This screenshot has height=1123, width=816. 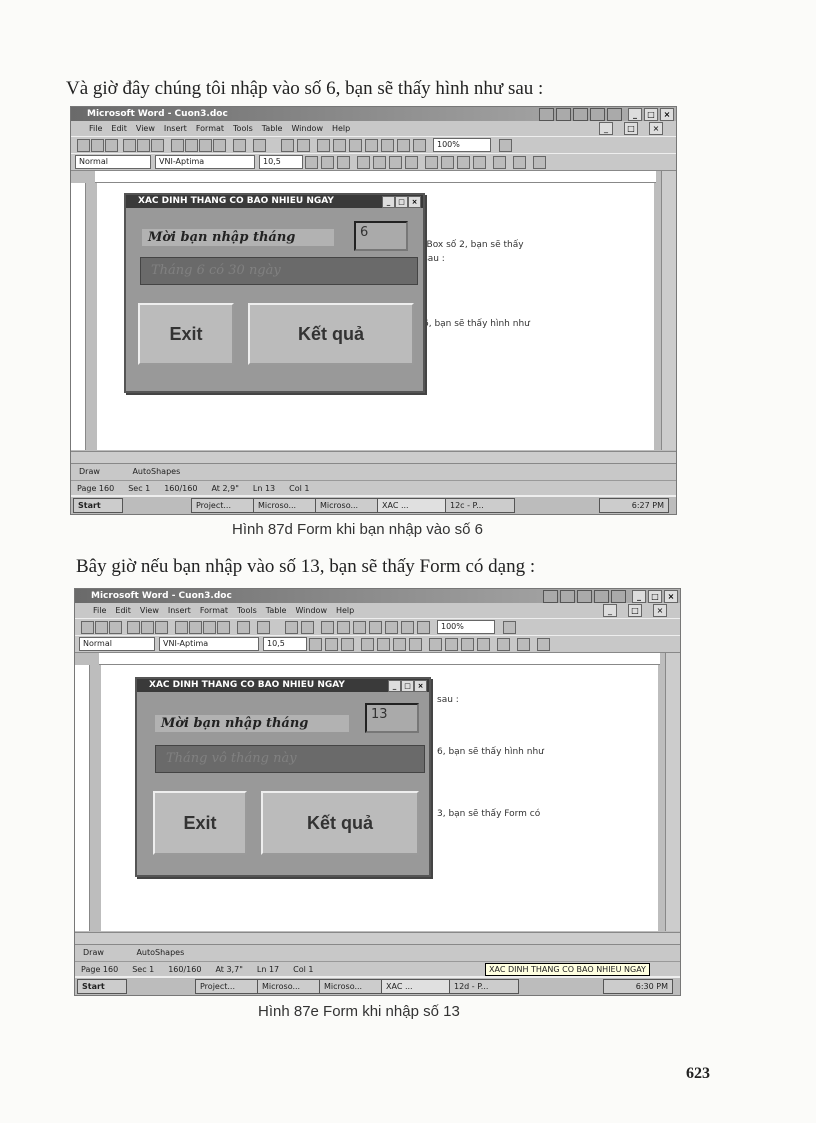 What do you see at coordinates (327, 162) in the screenshot?
I see `italic-icon` at bounding box center [327, 162].